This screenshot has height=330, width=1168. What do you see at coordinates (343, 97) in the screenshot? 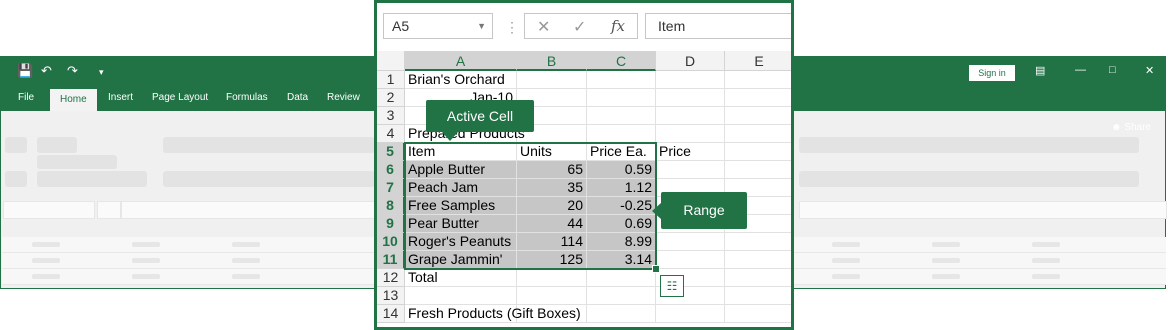
I see `tab-review: Review` at bounding box center [343, 97].